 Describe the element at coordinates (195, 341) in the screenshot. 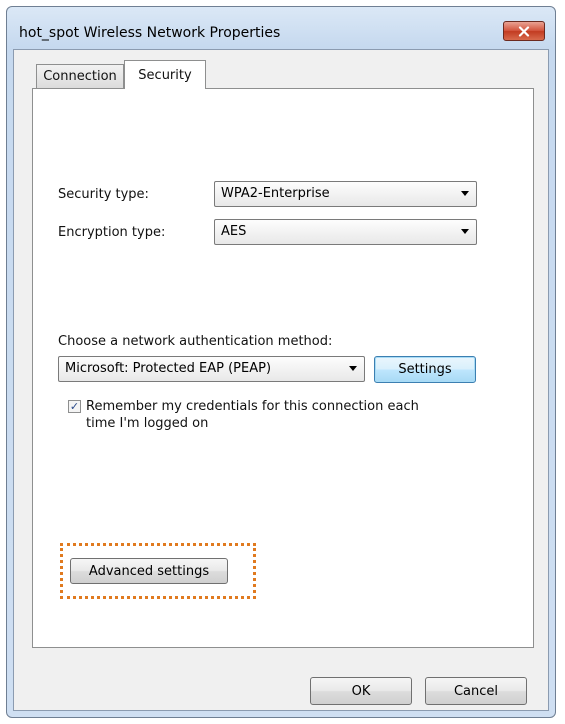

I see `auth-method-label: Choose a network authentication method:` at that location.